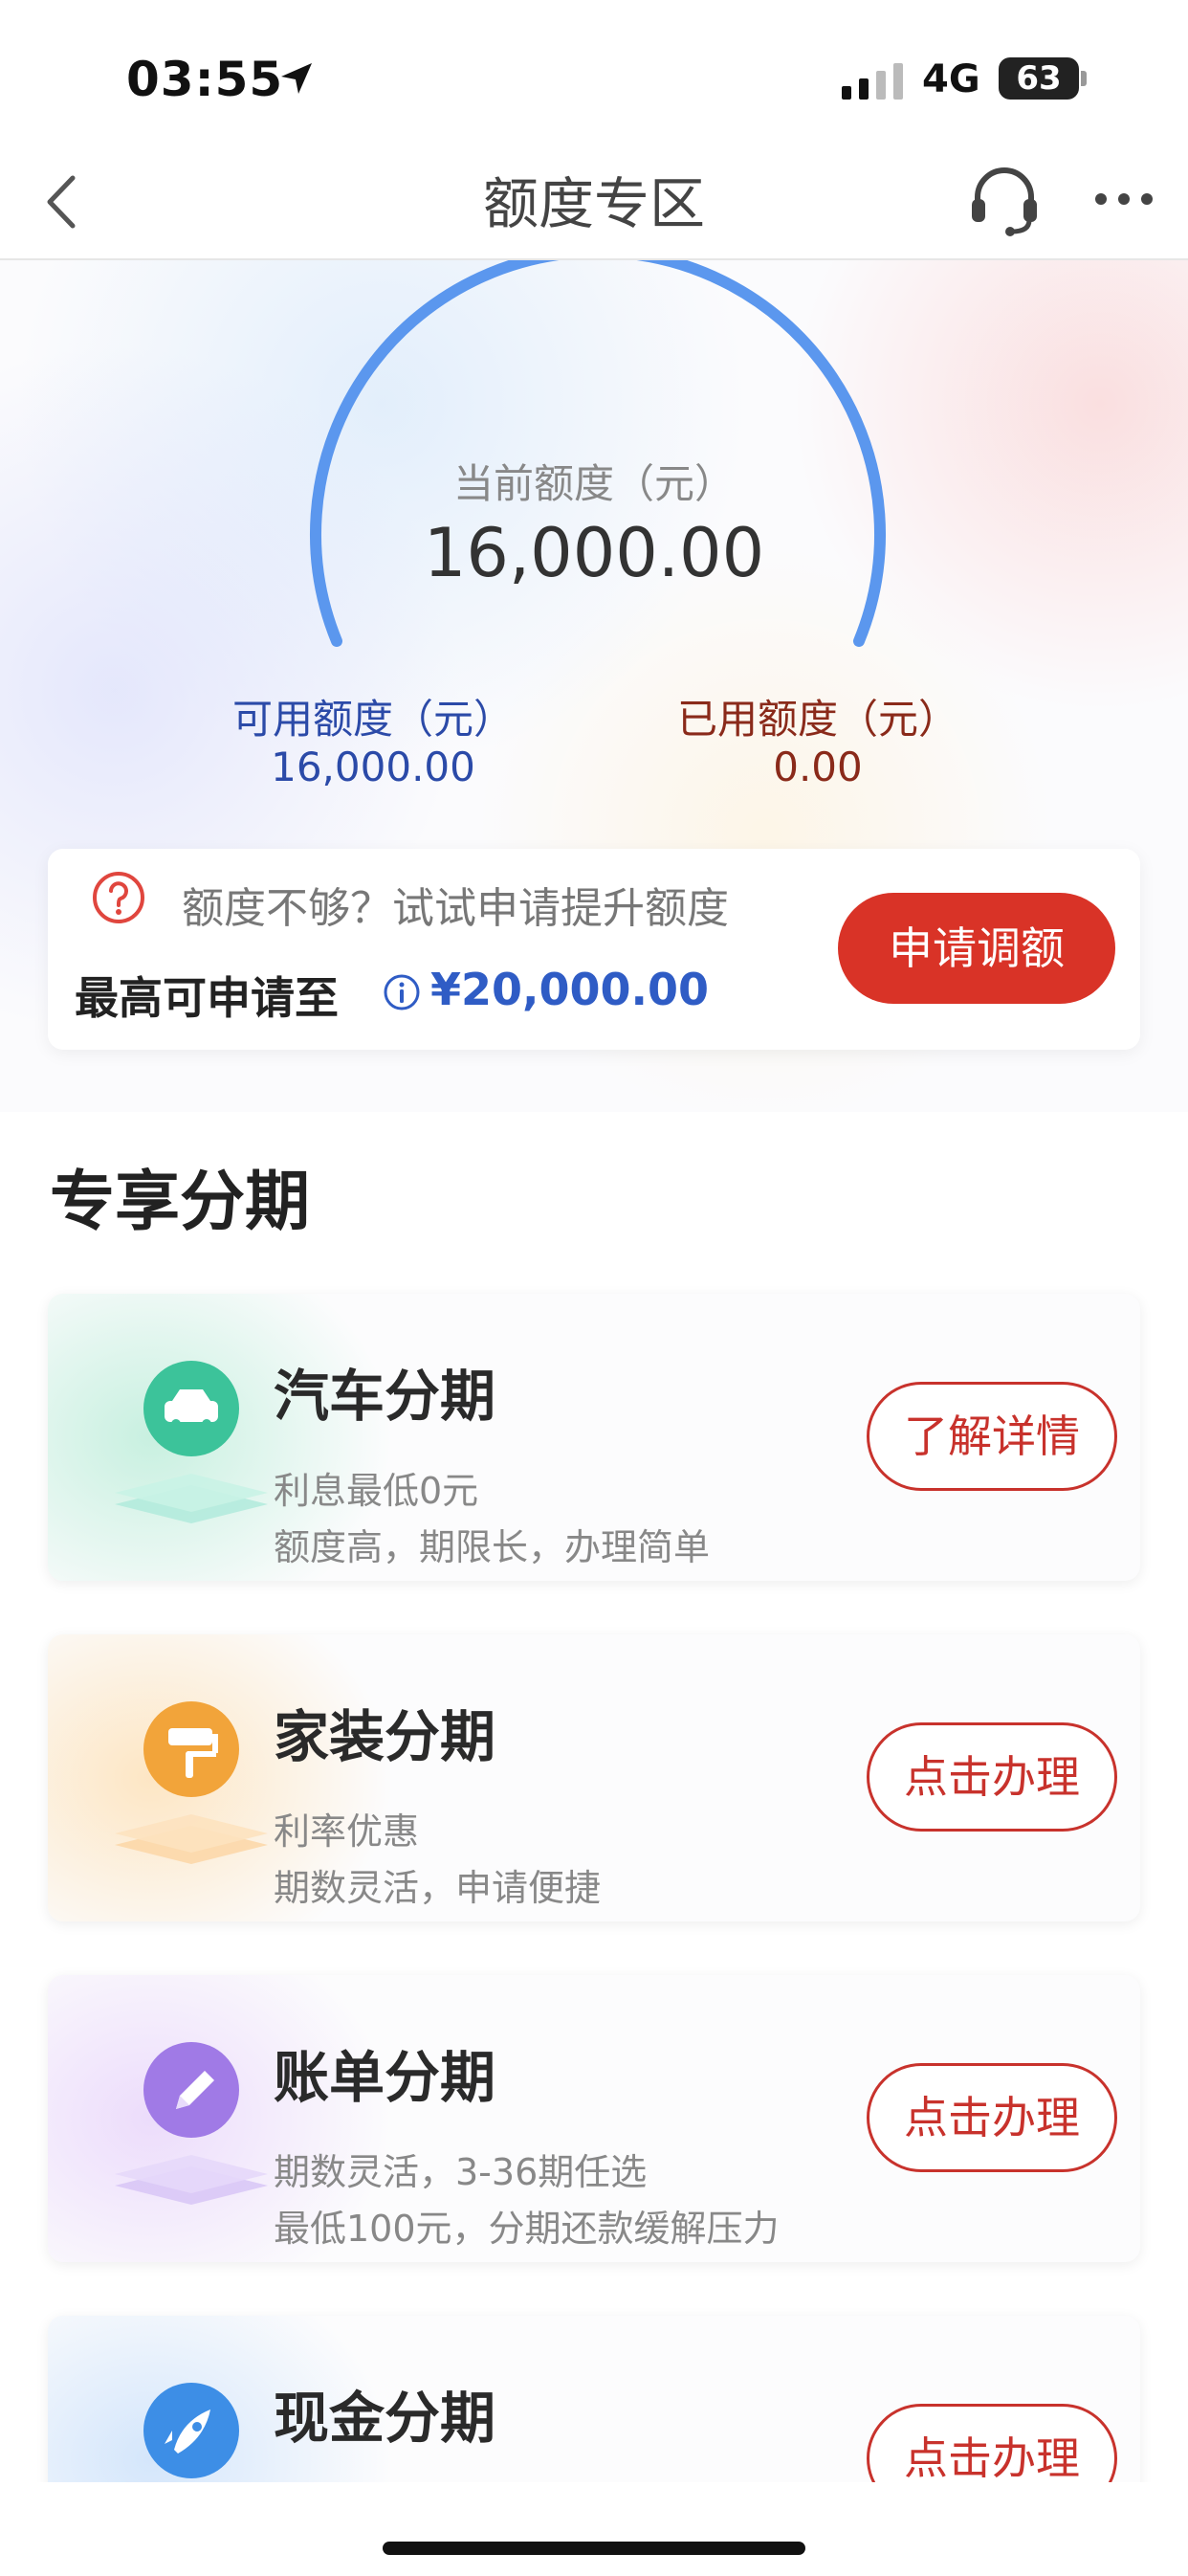 The width and height of the screenshot is (1188, 2576). What do you see at coordinates (817, 719) in the screenshot?
I see `used-limit-label: 已用额度（元）` at bounding box center [817, 719].